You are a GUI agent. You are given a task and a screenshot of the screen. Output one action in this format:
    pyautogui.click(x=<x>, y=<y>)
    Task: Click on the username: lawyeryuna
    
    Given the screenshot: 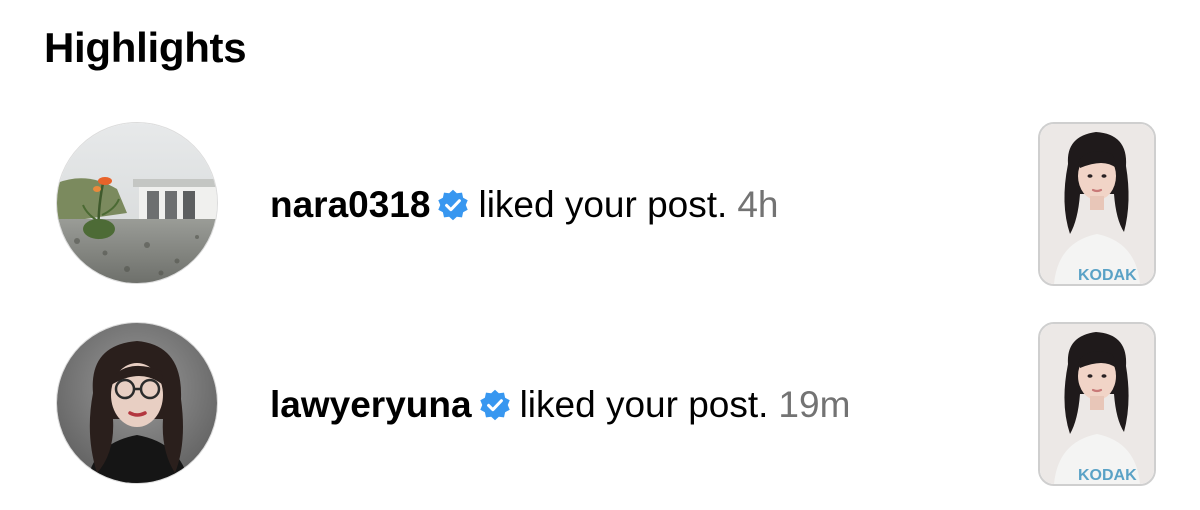 What is the action you would take?
    pyautogui.click(x=371, y=405)
    